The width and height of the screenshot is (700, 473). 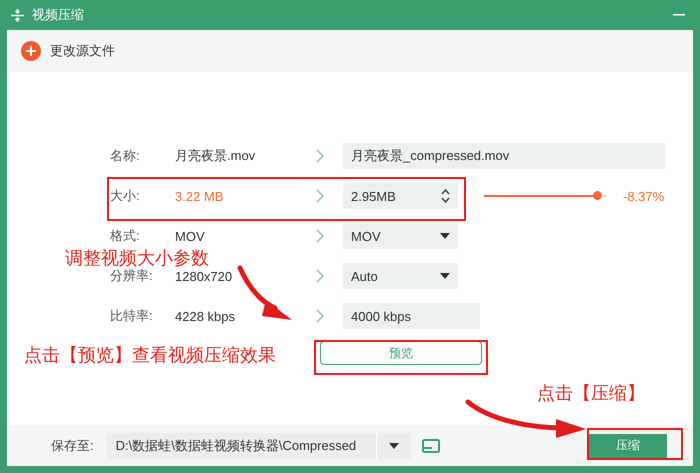 I want to click on spinner-arrows-icon, so click(x=445, y=196).